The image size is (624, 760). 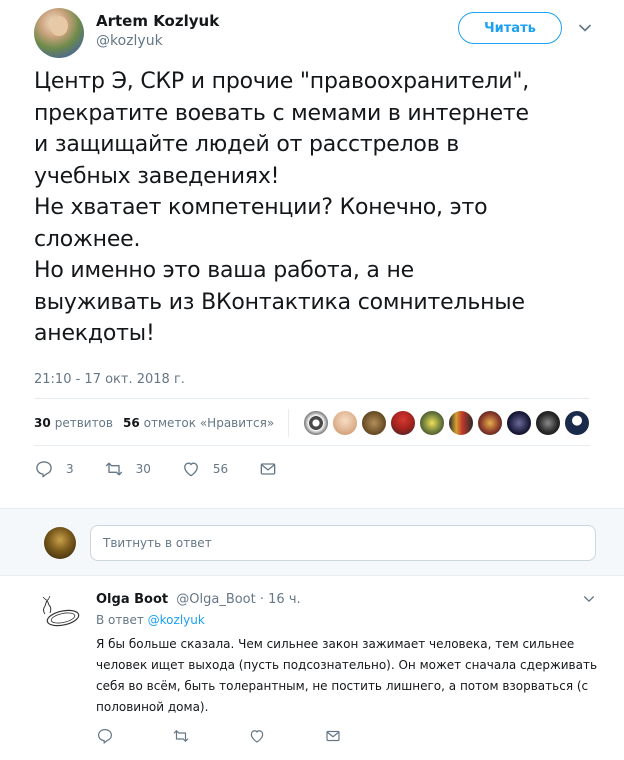 What do you see at coordinates (131, 423) in the screenshot?
I see `likes-count: 56` at bounding box center [131, 423].